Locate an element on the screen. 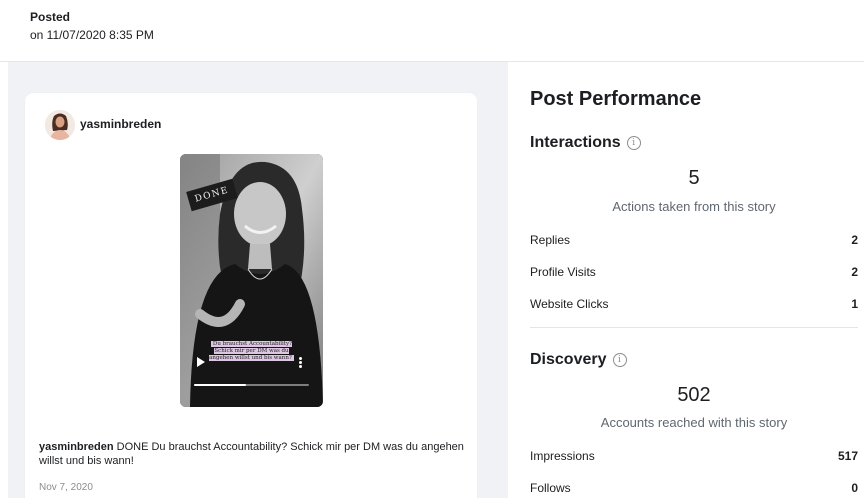  post-username: yasminbreden is located at coordinates (120, 124).